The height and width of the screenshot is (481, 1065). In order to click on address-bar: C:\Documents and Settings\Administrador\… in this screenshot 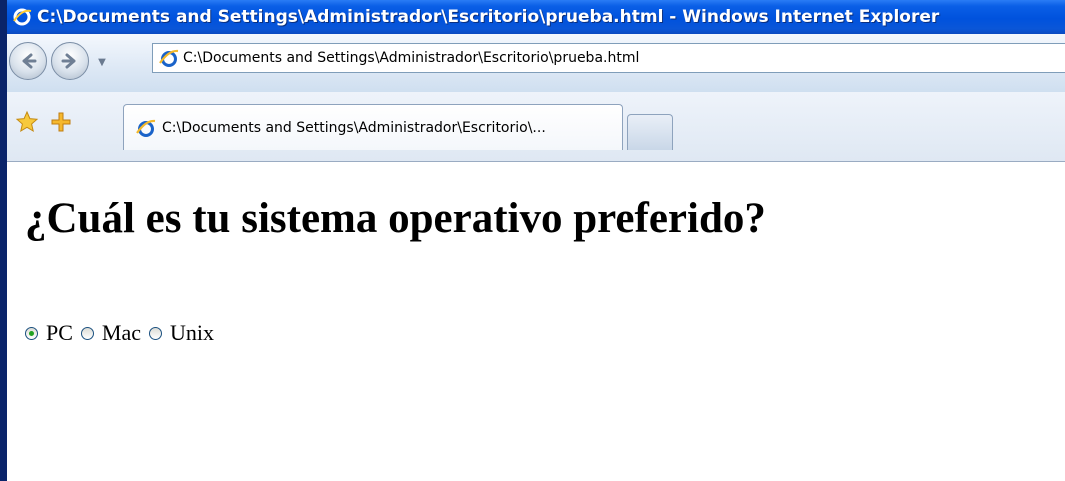, I will do `click(608, 58)`.